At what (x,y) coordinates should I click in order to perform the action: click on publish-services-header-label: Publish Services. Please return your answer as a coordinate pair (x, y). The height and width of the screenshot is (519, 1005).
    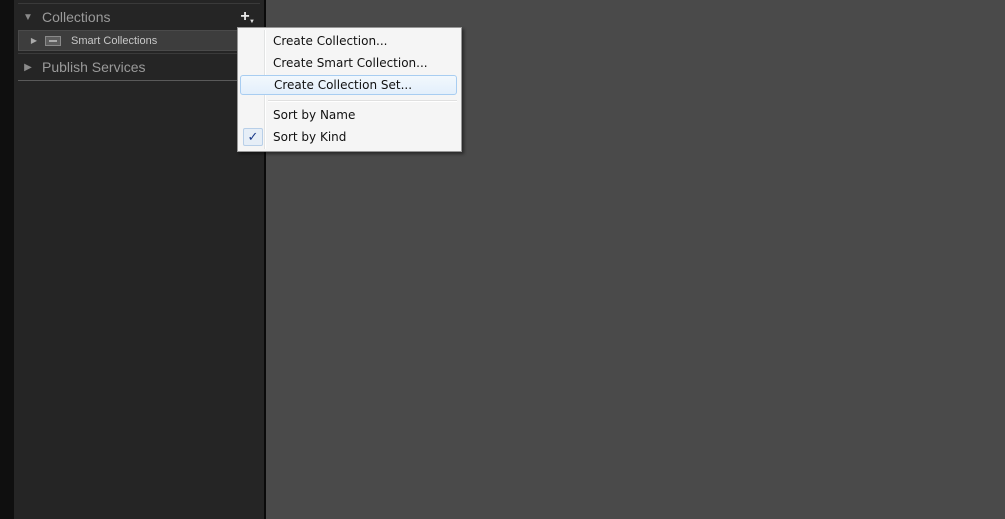
    Looking at the image, I should click on (94, 67).